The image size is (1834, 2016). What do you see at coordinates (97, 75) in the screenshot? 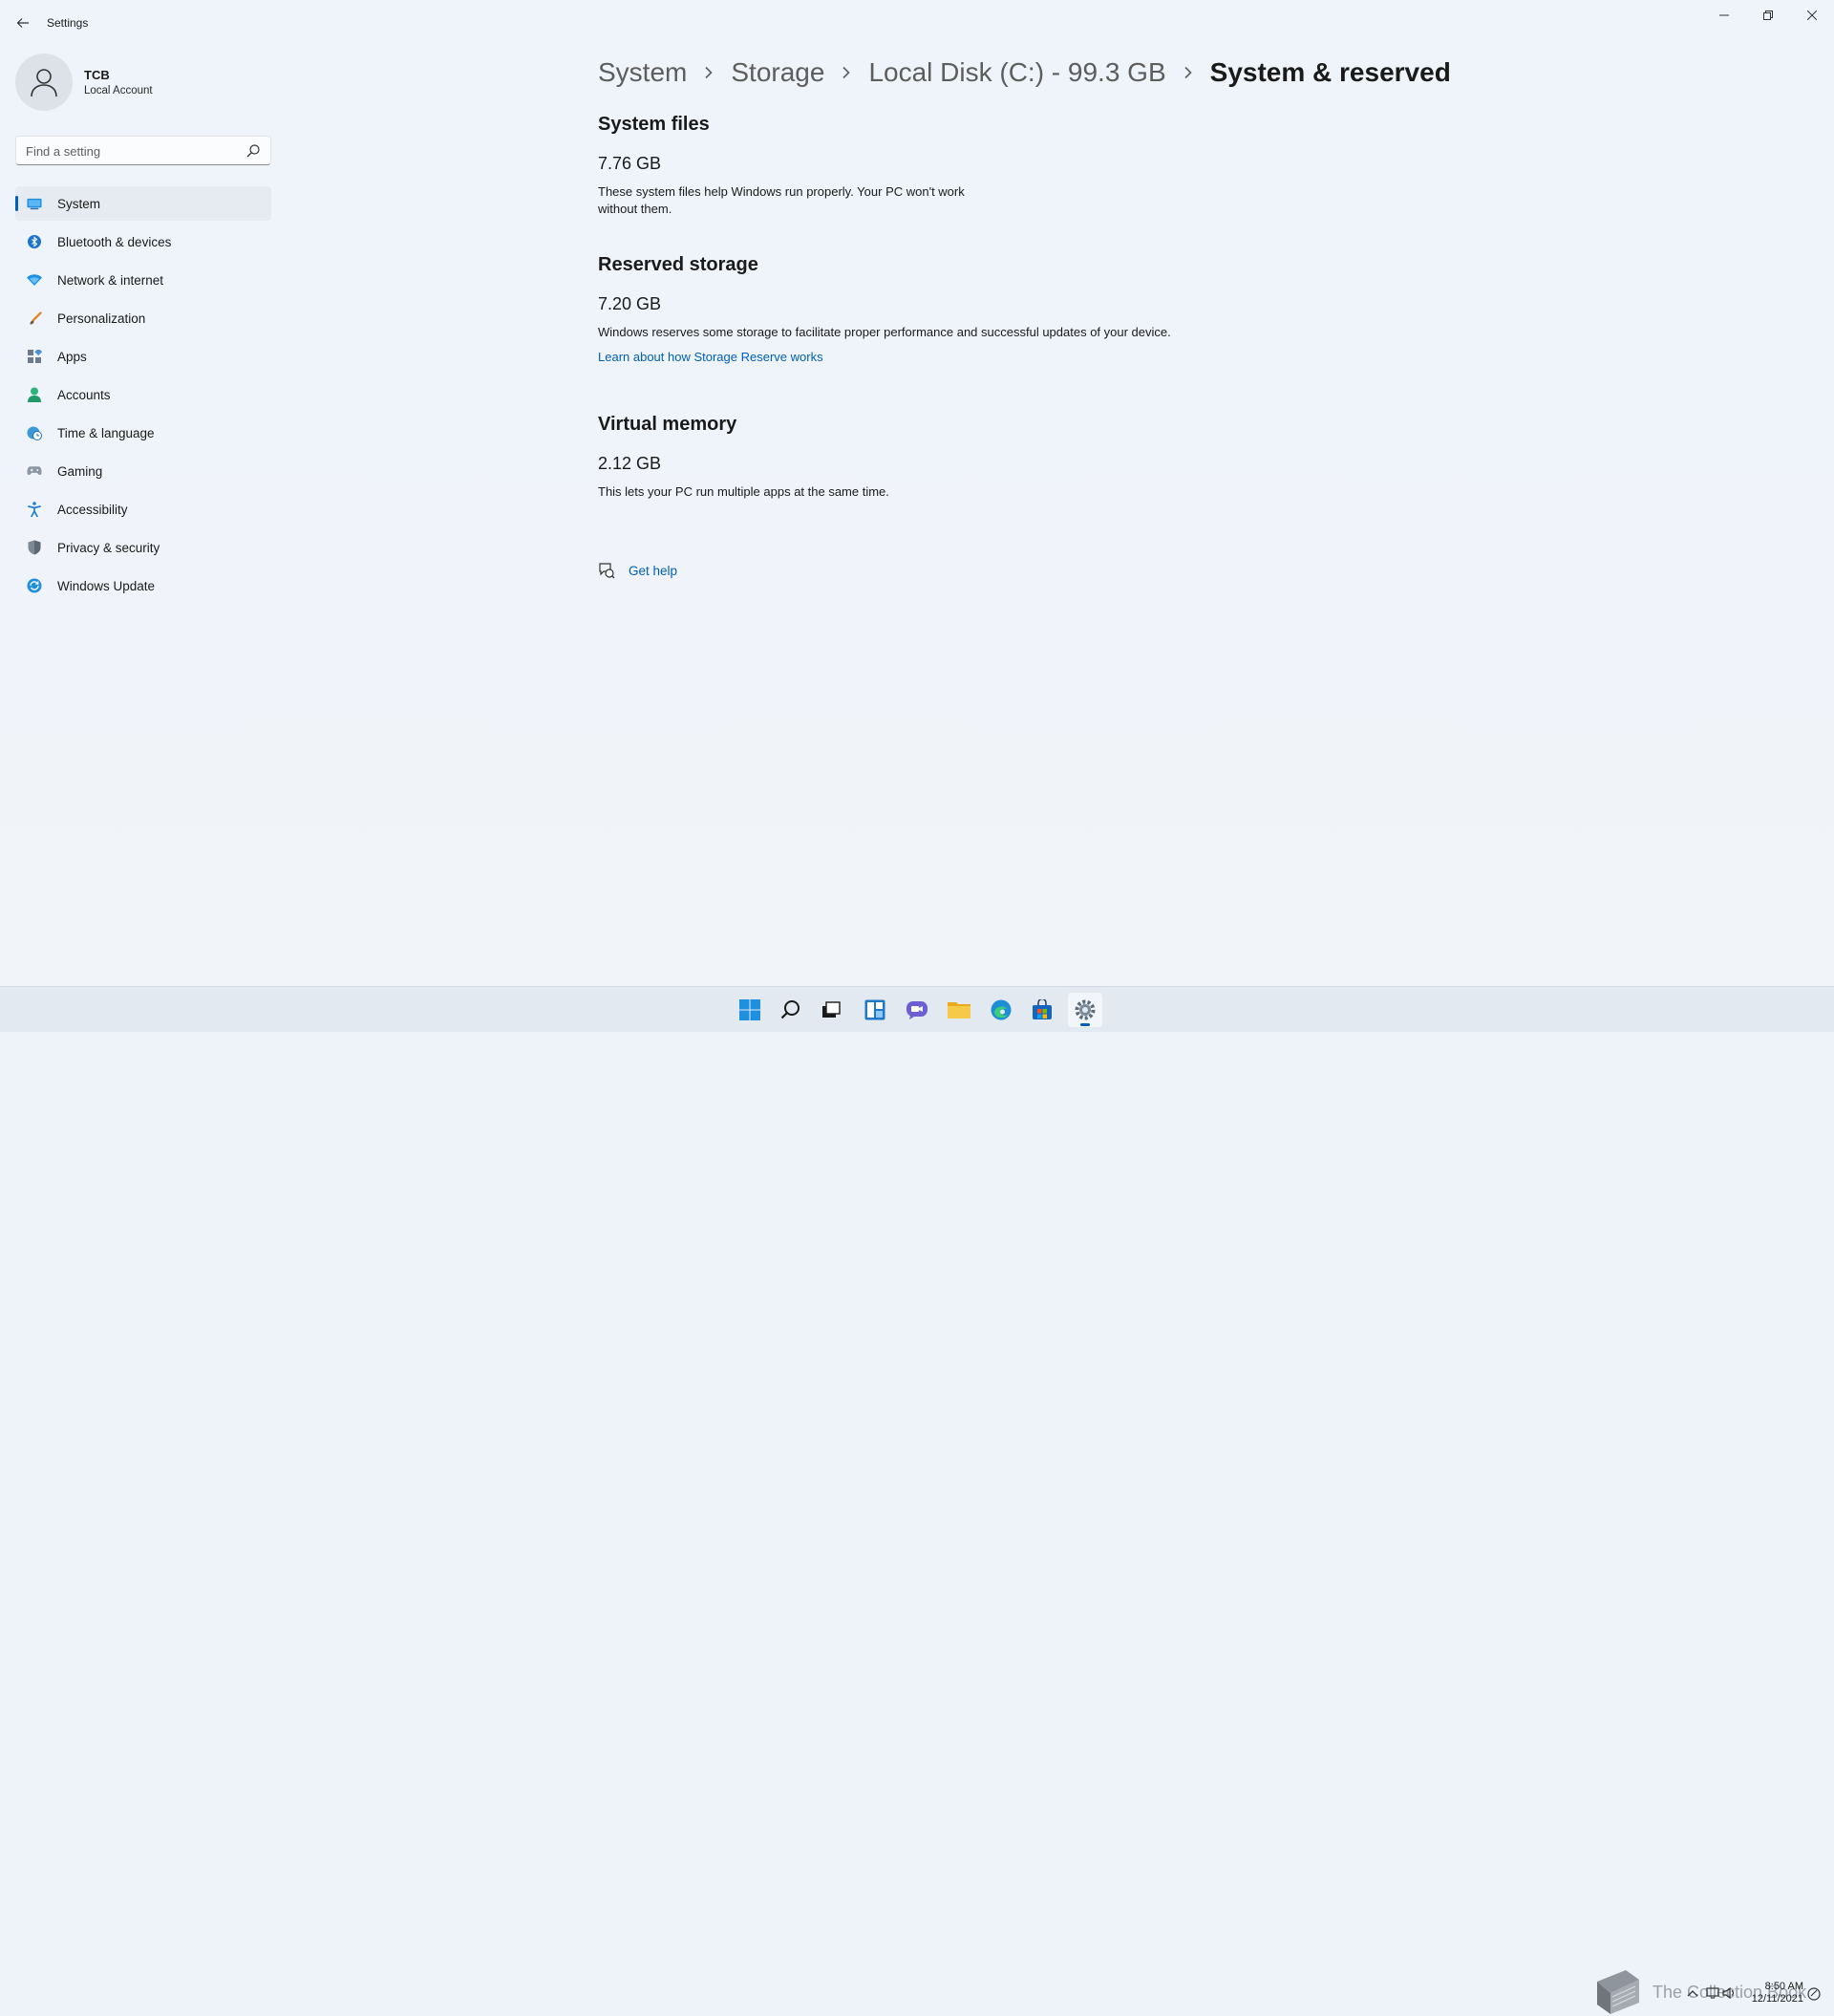
I see `profile-name: TCB` at bounding box center [97, 75].